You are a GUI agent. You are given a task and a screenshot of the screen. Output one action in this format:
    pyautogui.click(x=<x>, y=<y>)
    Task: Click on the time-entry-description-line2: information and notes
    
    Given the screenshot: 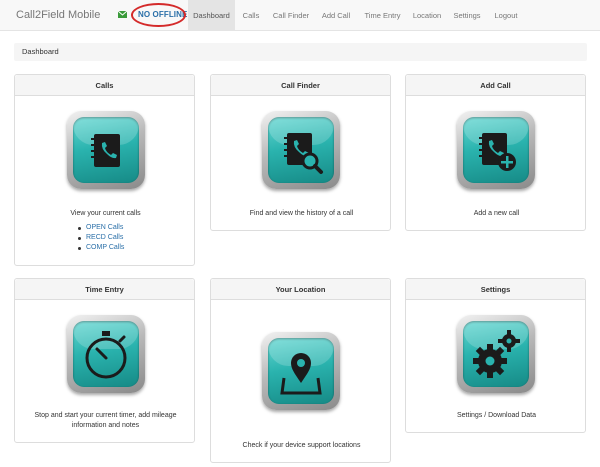 What is the action you would take?
    pyautogui.click(x=105, y=425)
    